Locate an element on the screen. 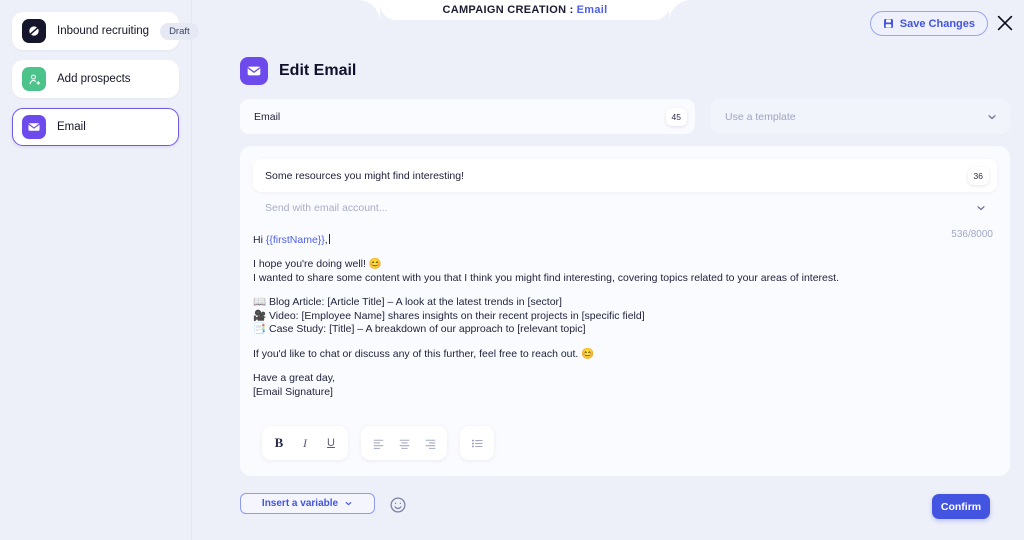 The width and height of the screenshot is (1024, 540). email-name-field: Email 45 is located at coordinates (467, 116).